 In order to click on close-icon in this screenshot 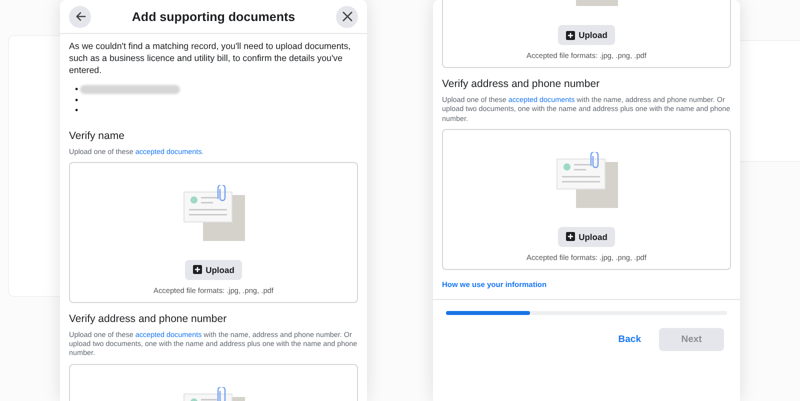, I will do `click(347, 16)`.